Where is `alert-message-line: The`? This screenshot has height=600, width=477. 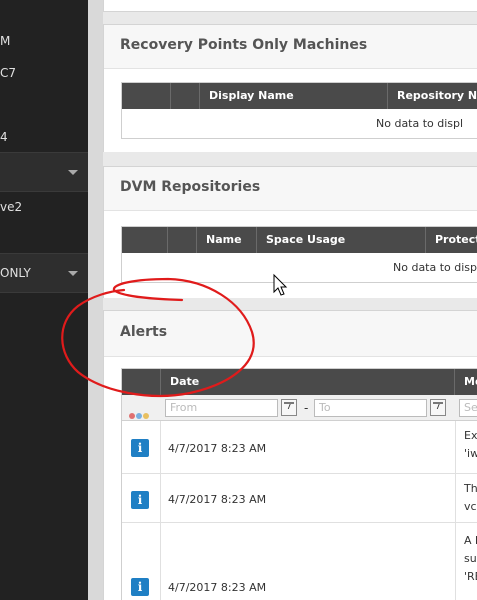
alert-message-line: The is located at coordinates (470, 488).